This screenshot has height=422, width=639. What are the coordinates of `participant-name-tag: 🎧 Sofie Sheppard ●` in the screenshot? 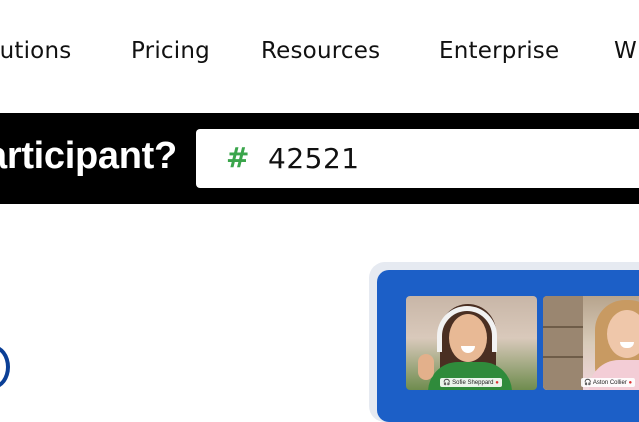 It's located at (471, 382).